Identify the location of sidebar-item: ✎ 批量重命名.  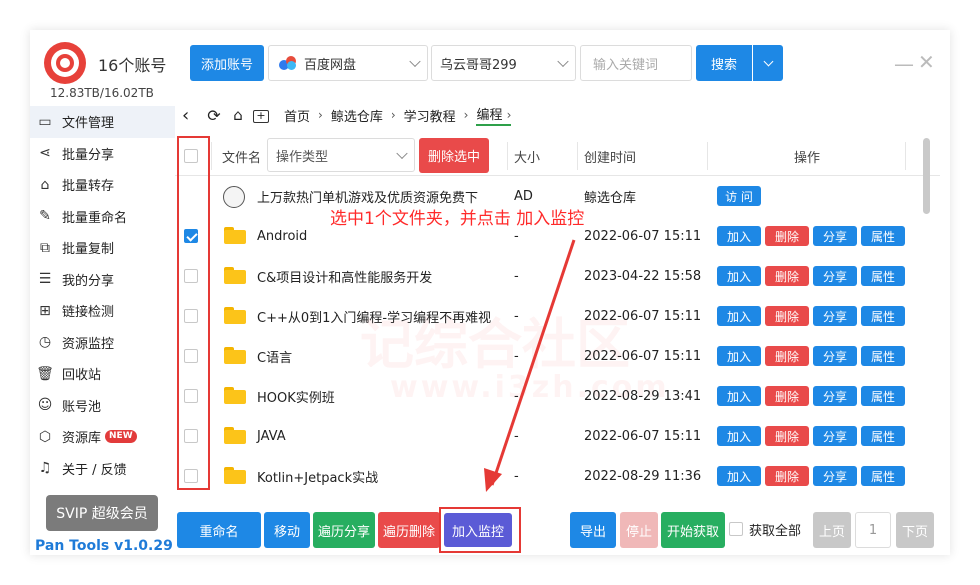
(102, 217).